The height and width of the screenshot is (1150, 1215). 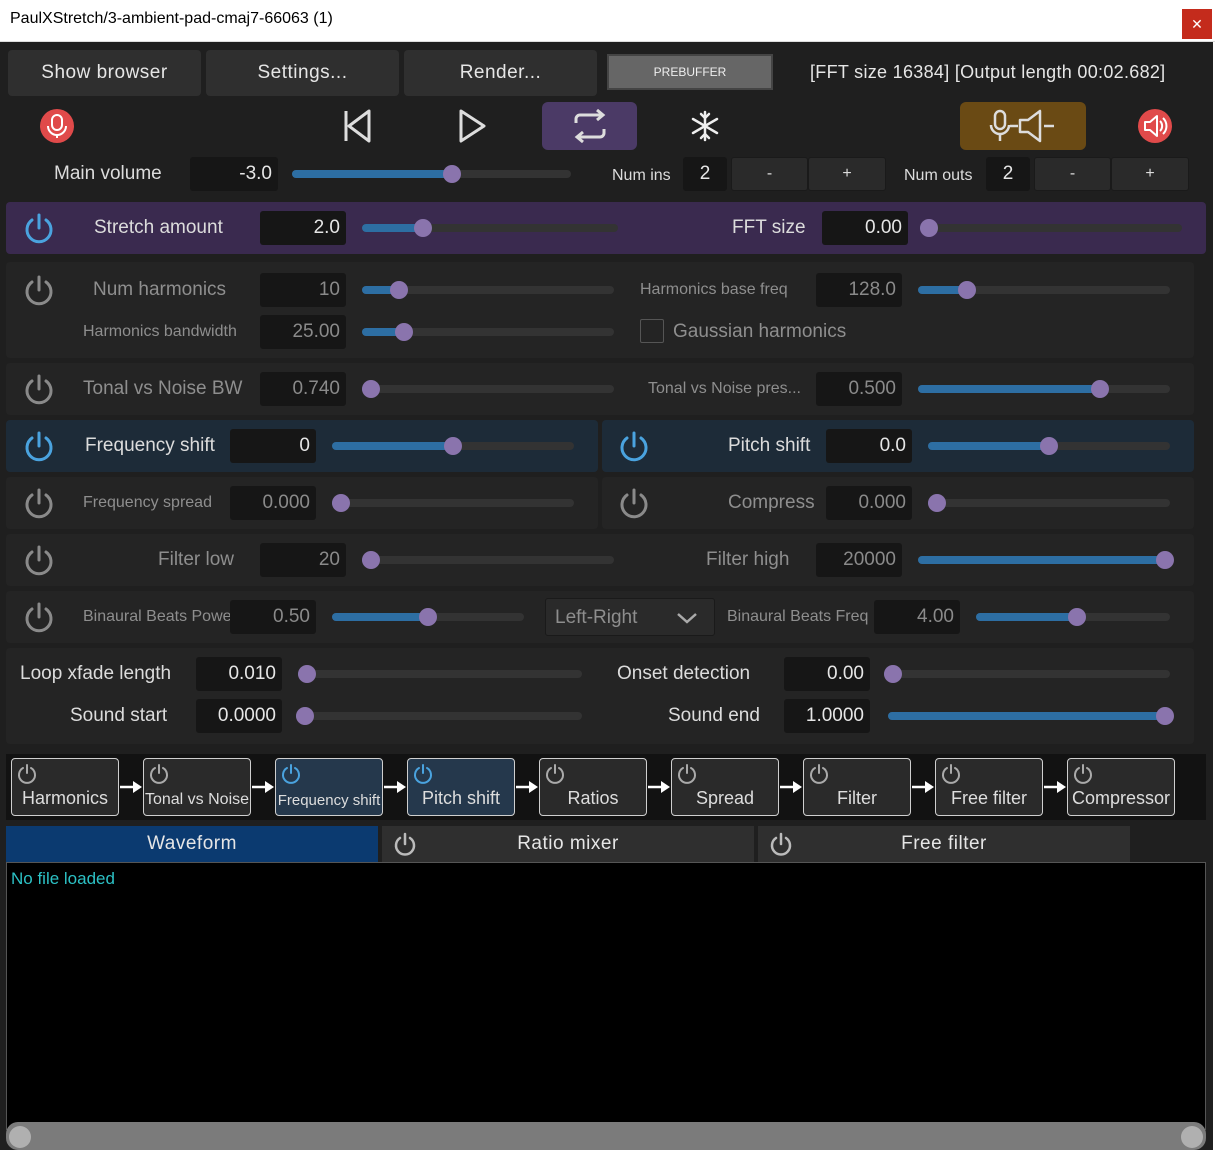 I want to click on filter-high-value: 20000, so click(x=859, y=560).